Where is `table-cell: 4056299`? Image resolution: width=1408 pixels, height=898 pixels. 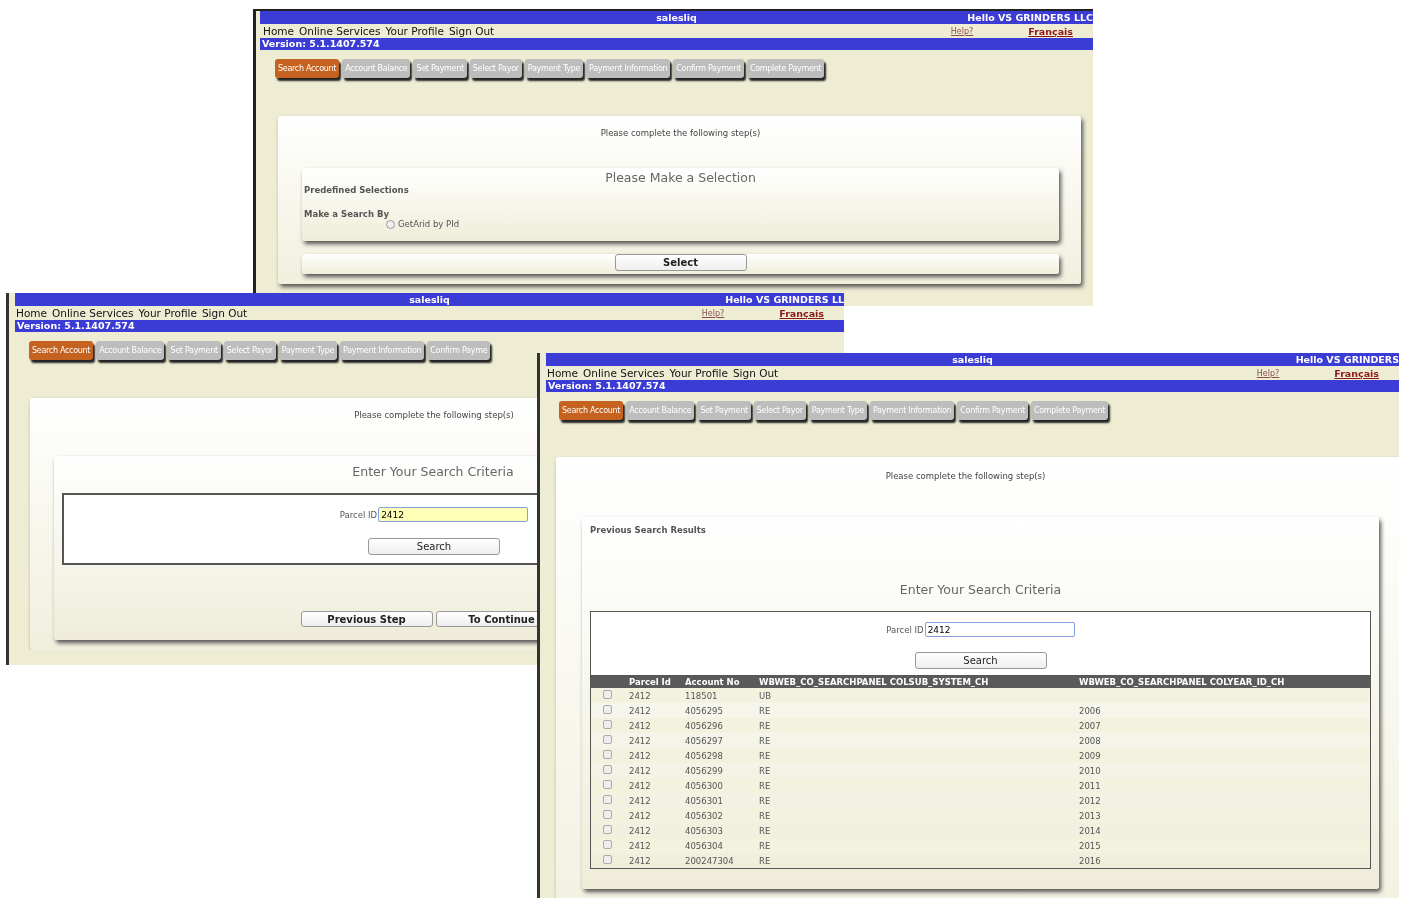 table-cell: 4056299 is located at coordinates (704, 770).